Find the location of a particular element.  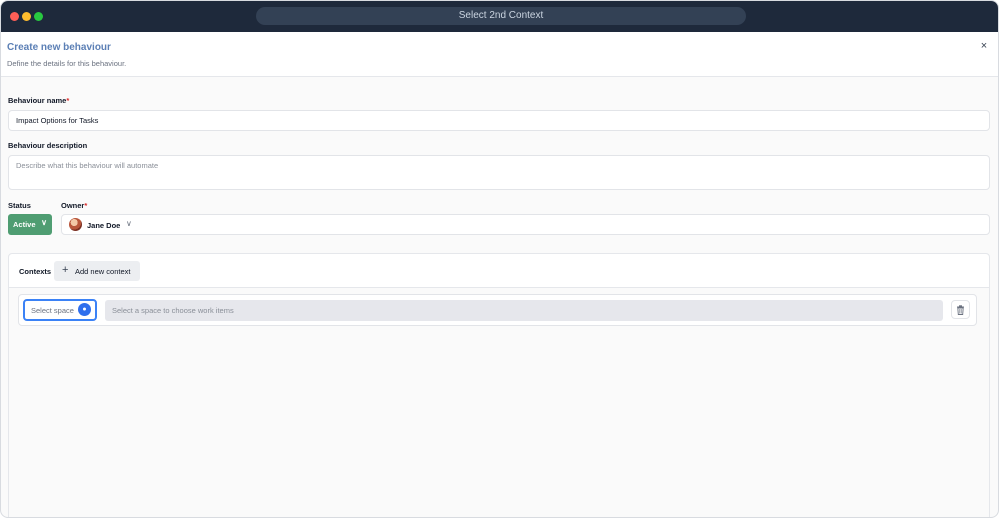

behaviour-name-label-text: Behaviour name is located at coordinates (37, 100).